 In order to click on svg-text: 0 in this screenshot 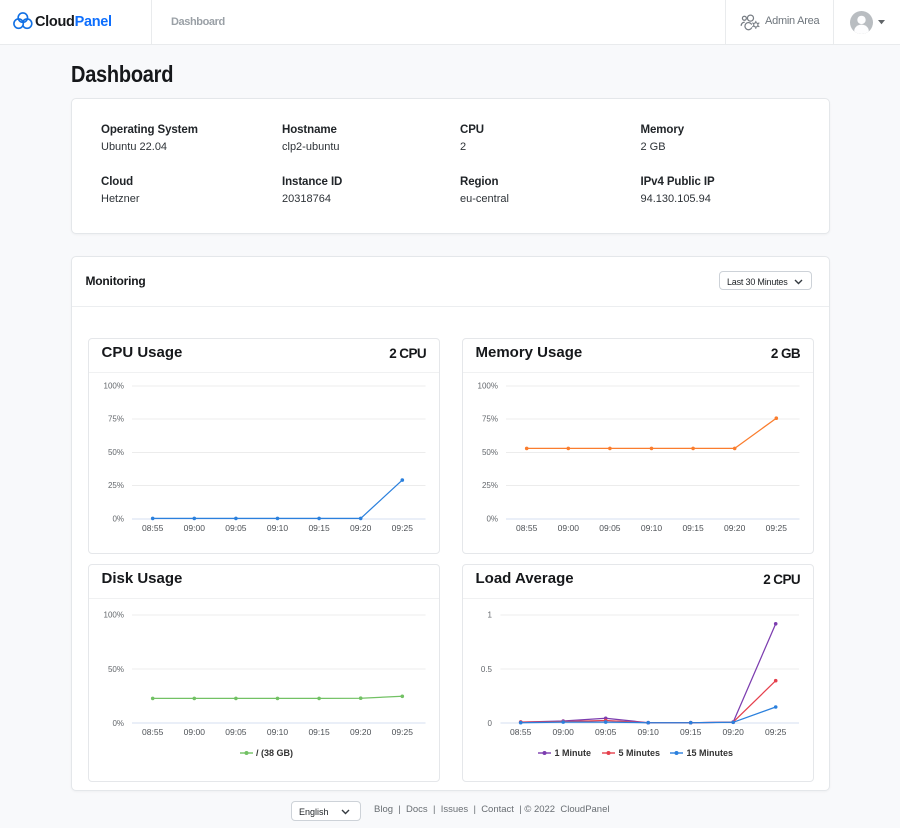, I will do `click(490, 723)`.